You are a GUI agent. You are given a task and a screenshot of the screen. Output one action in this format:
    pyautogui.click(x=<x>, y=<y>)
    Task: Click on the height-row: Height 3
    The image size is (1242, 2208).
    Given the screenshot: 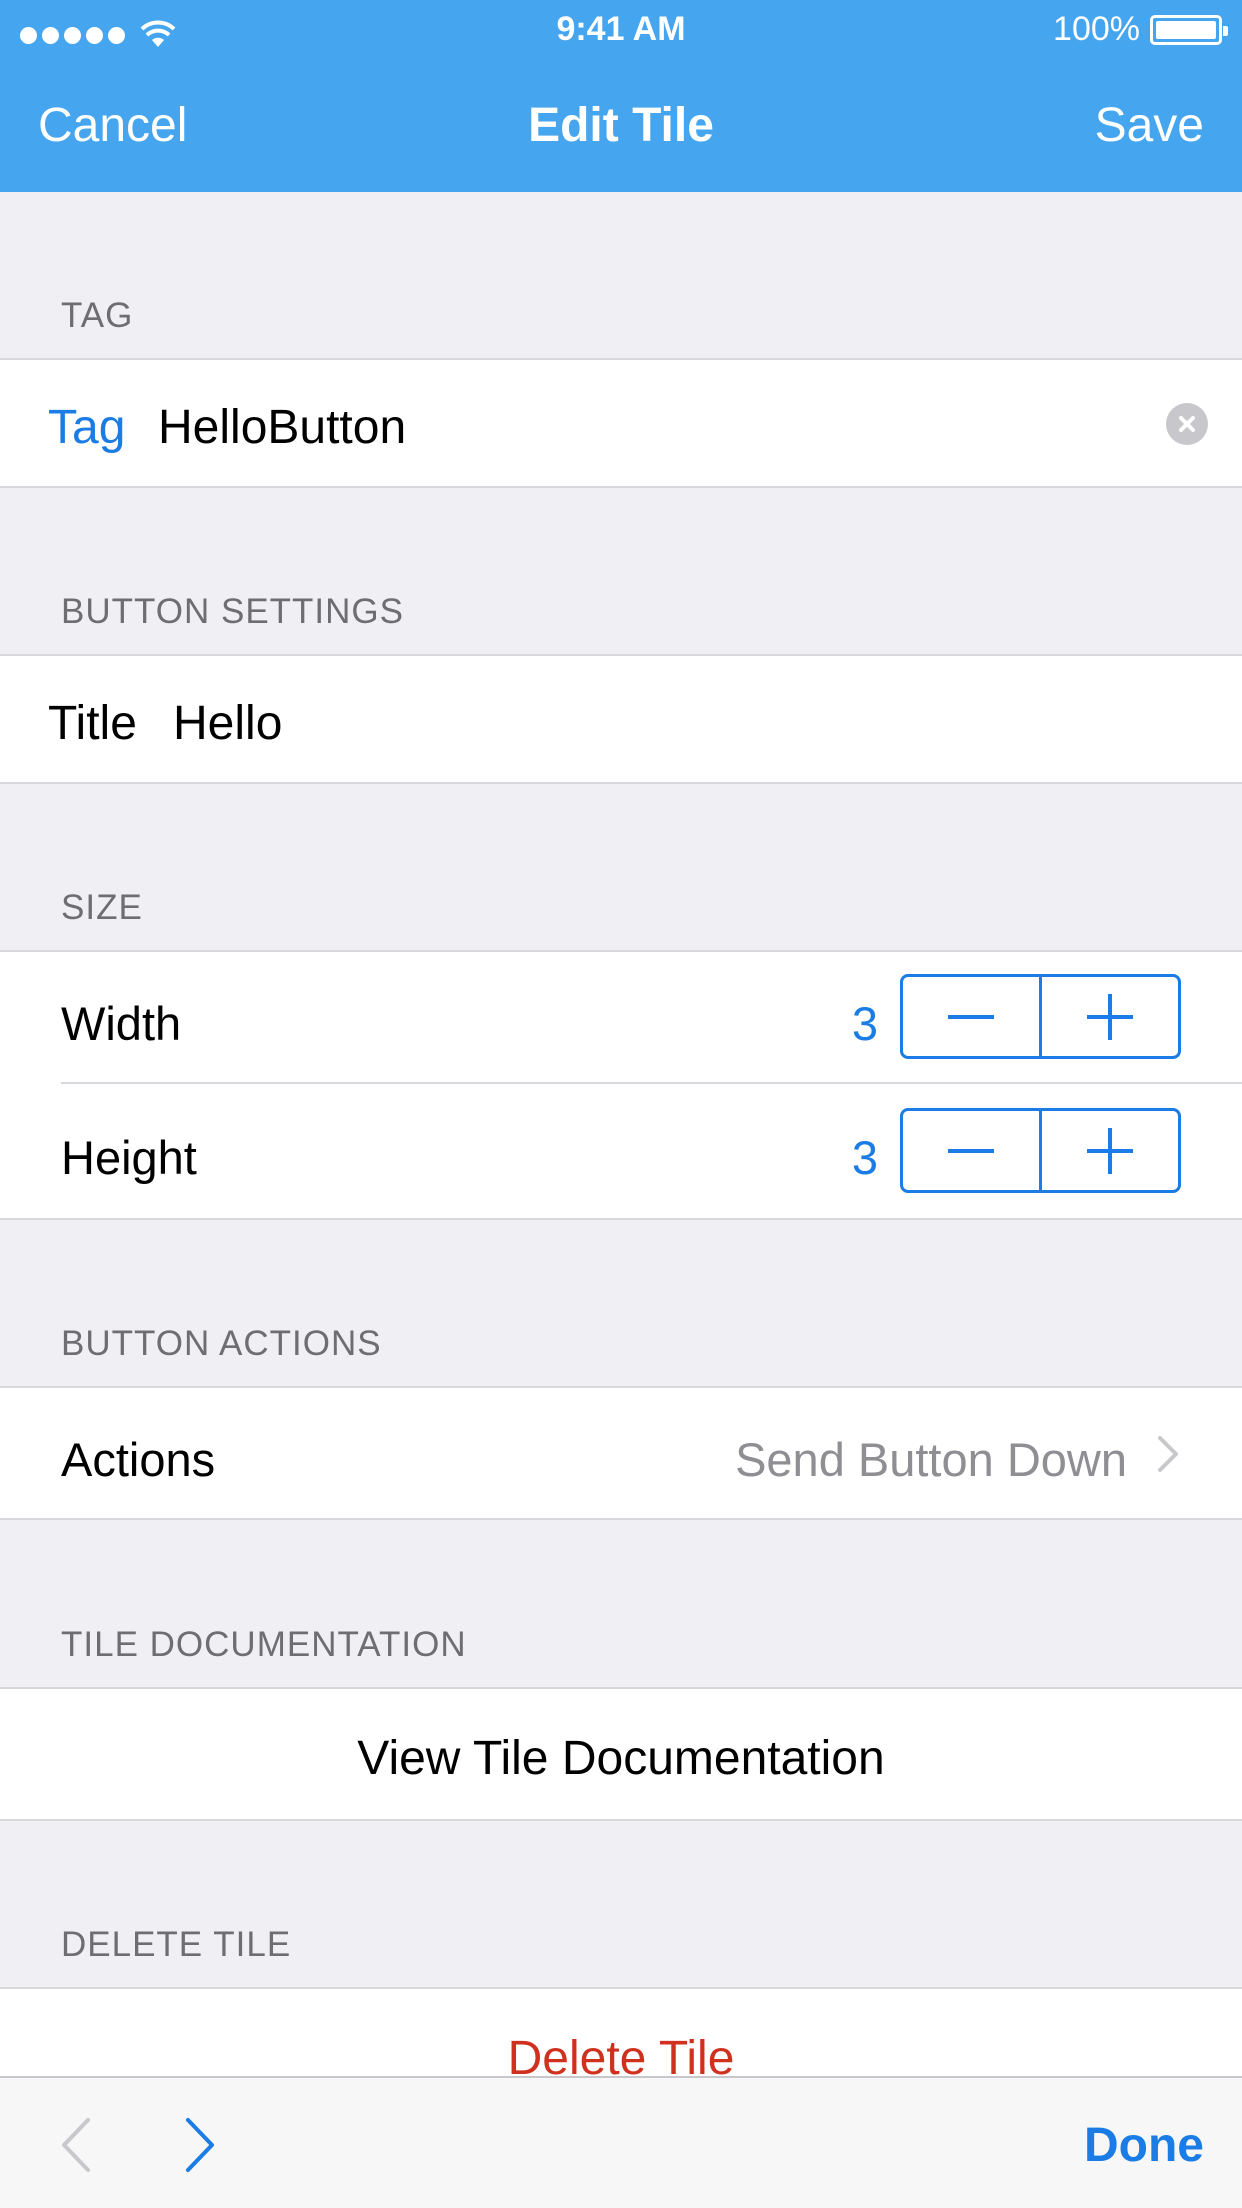 What is the action you would take?
    pyautogui.click(x=621, y=1152)
    